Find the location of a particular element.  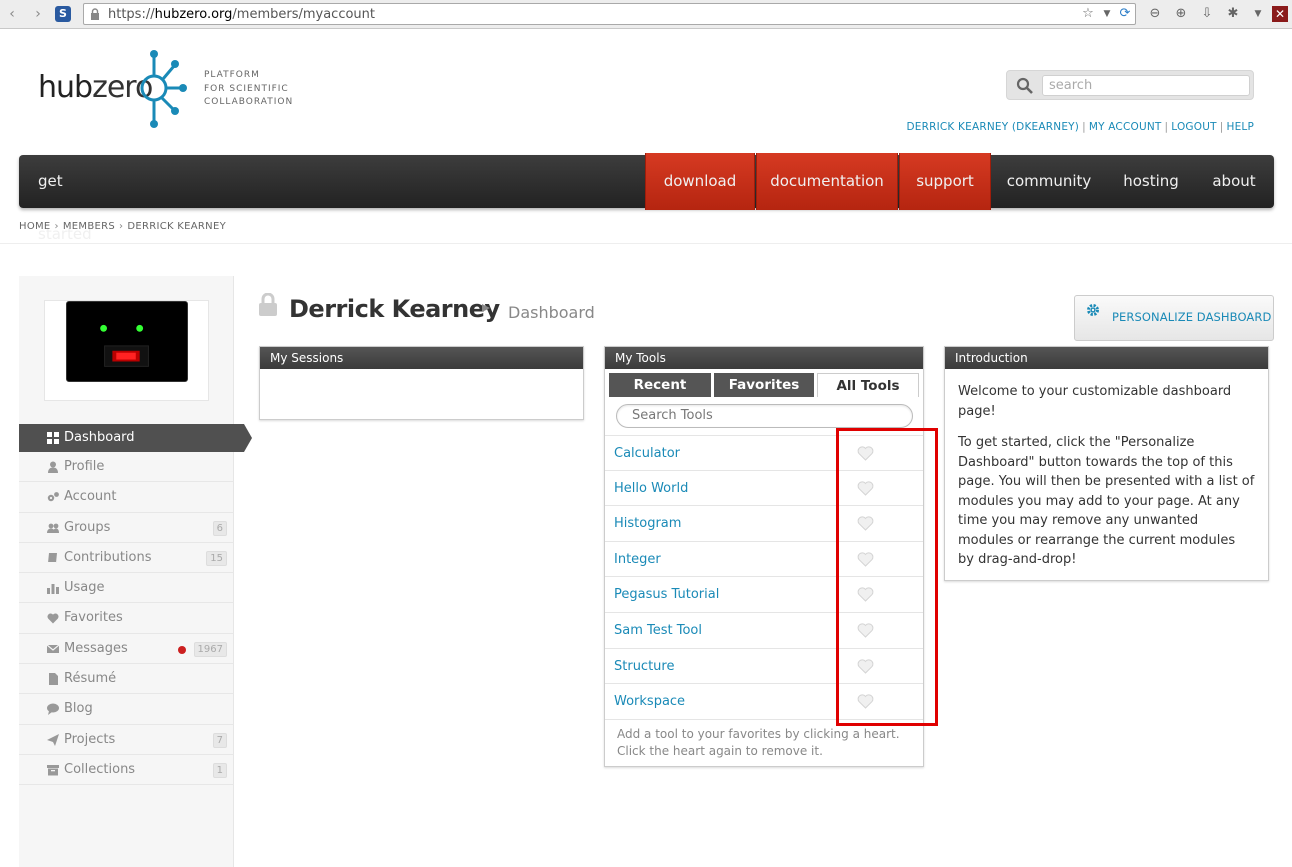

tab-all-tools: All Tools is located at coordinates (868, 385).